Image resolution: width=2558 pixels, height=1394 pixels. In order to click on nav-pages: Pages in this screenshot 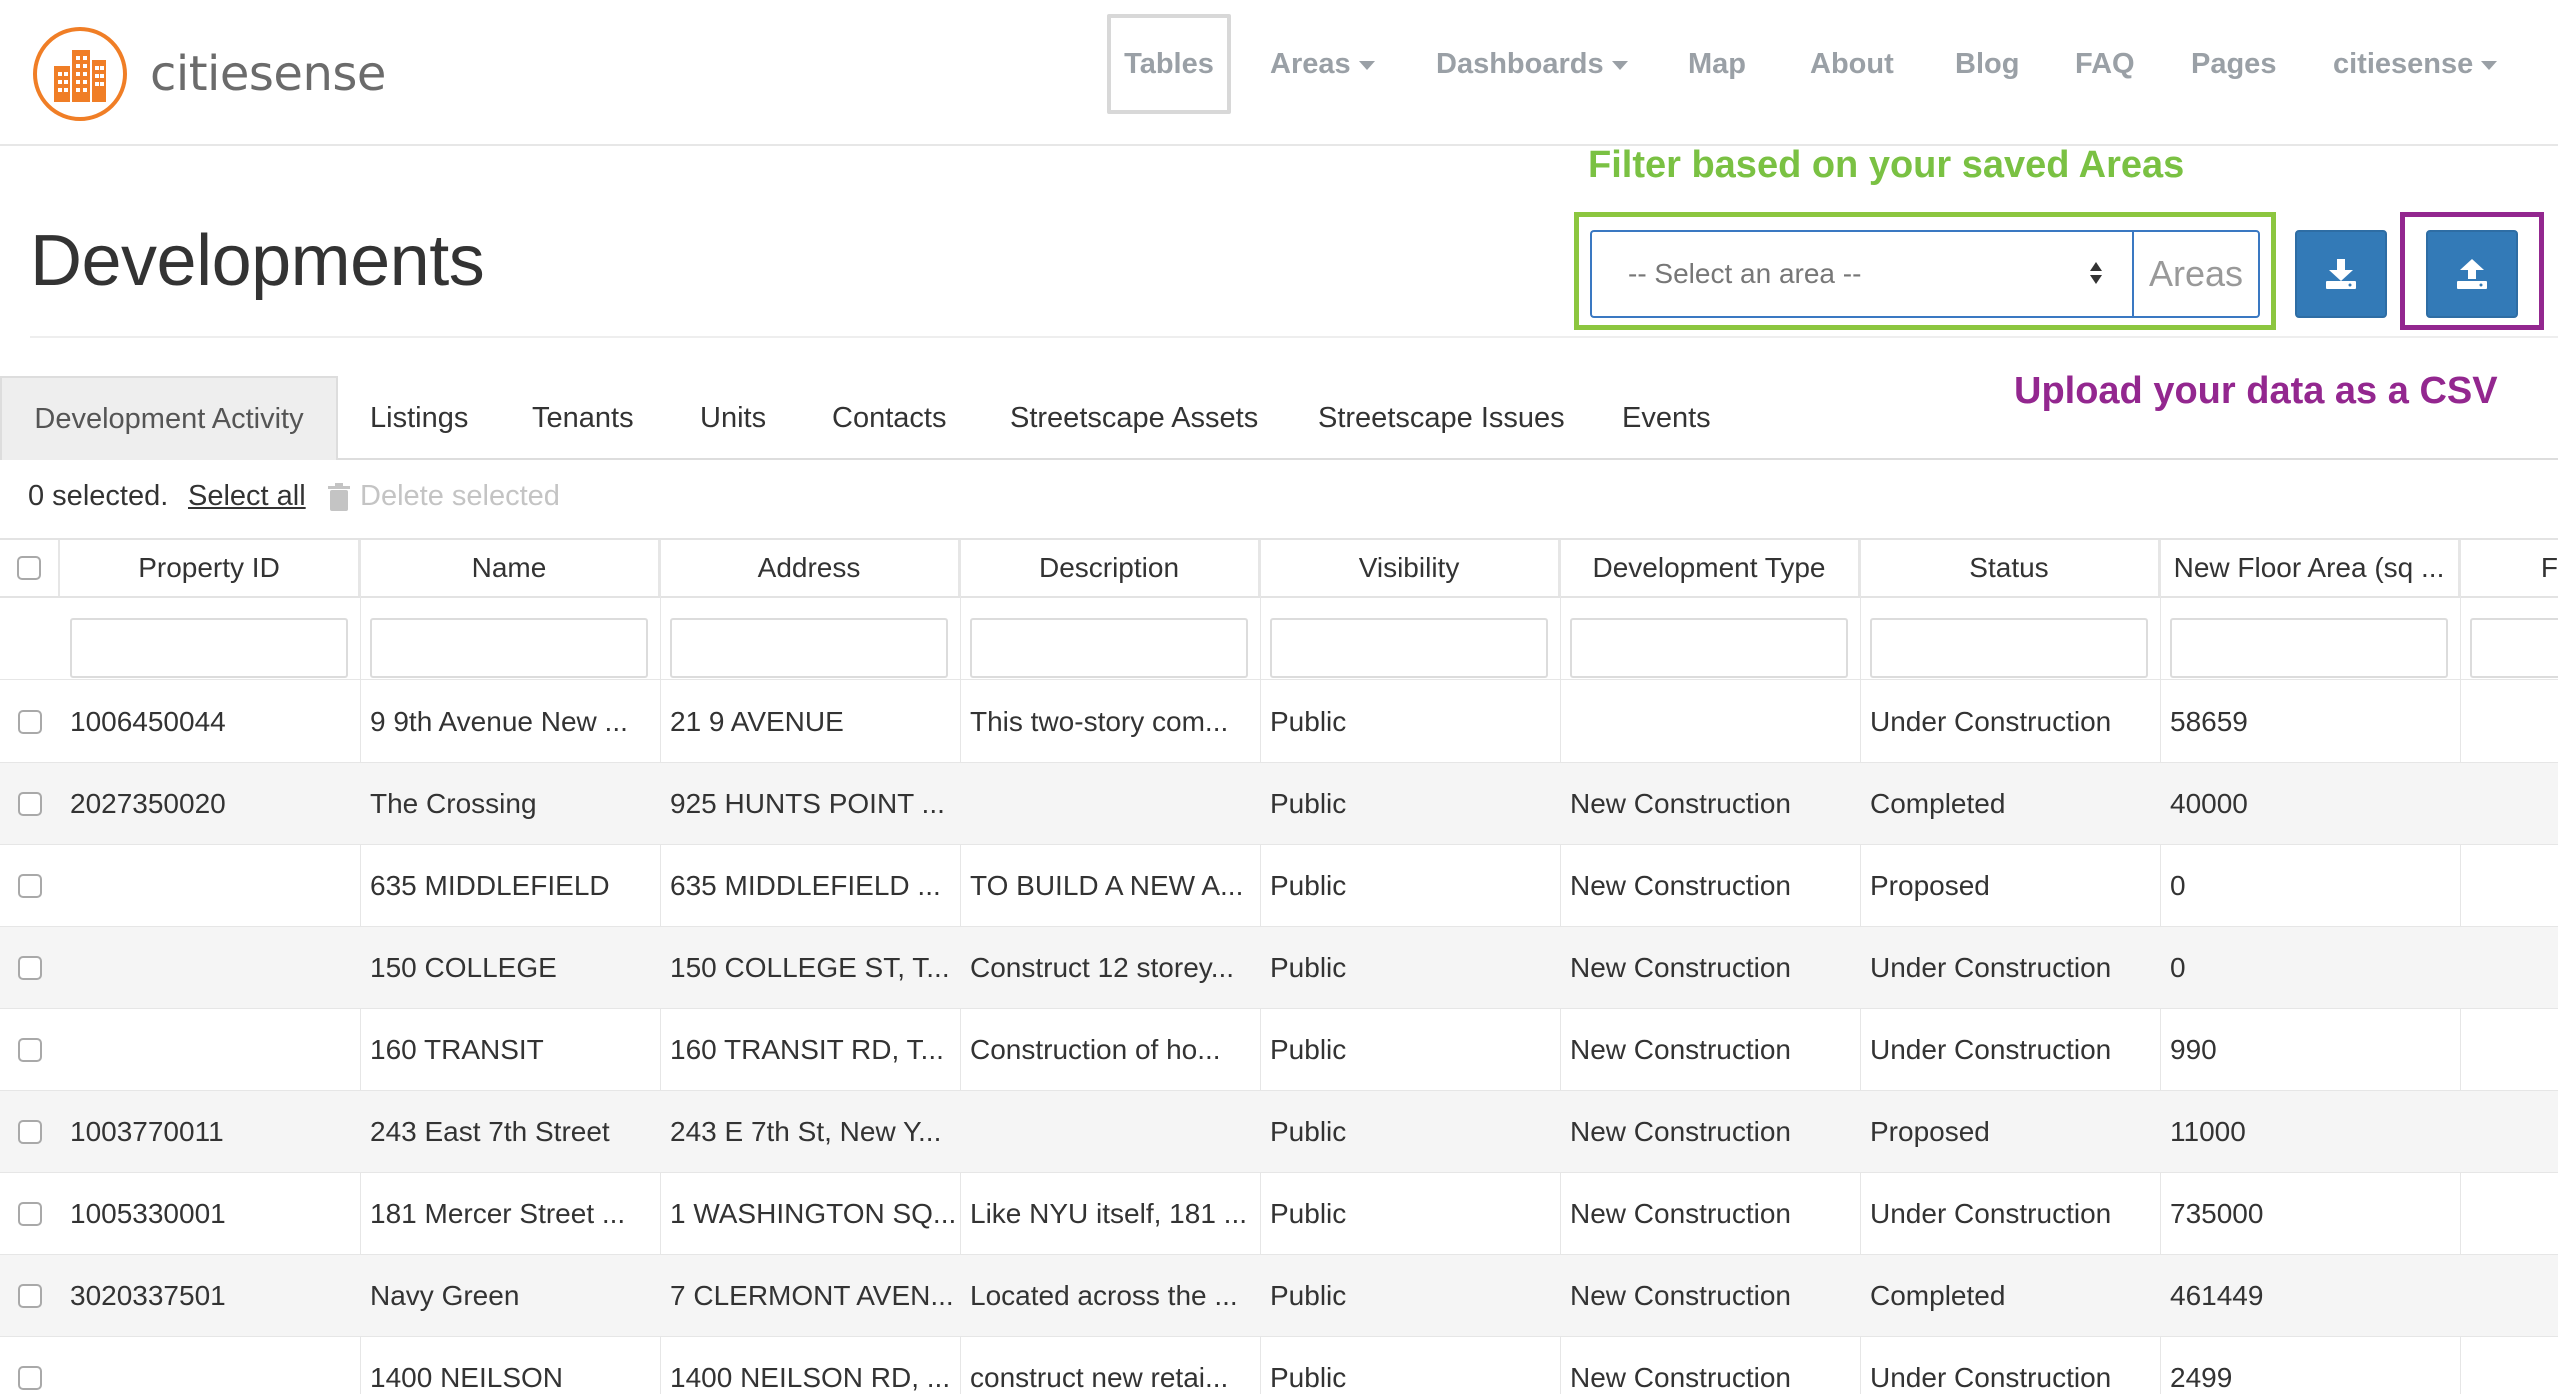, I will do `click(2233, 64)`.